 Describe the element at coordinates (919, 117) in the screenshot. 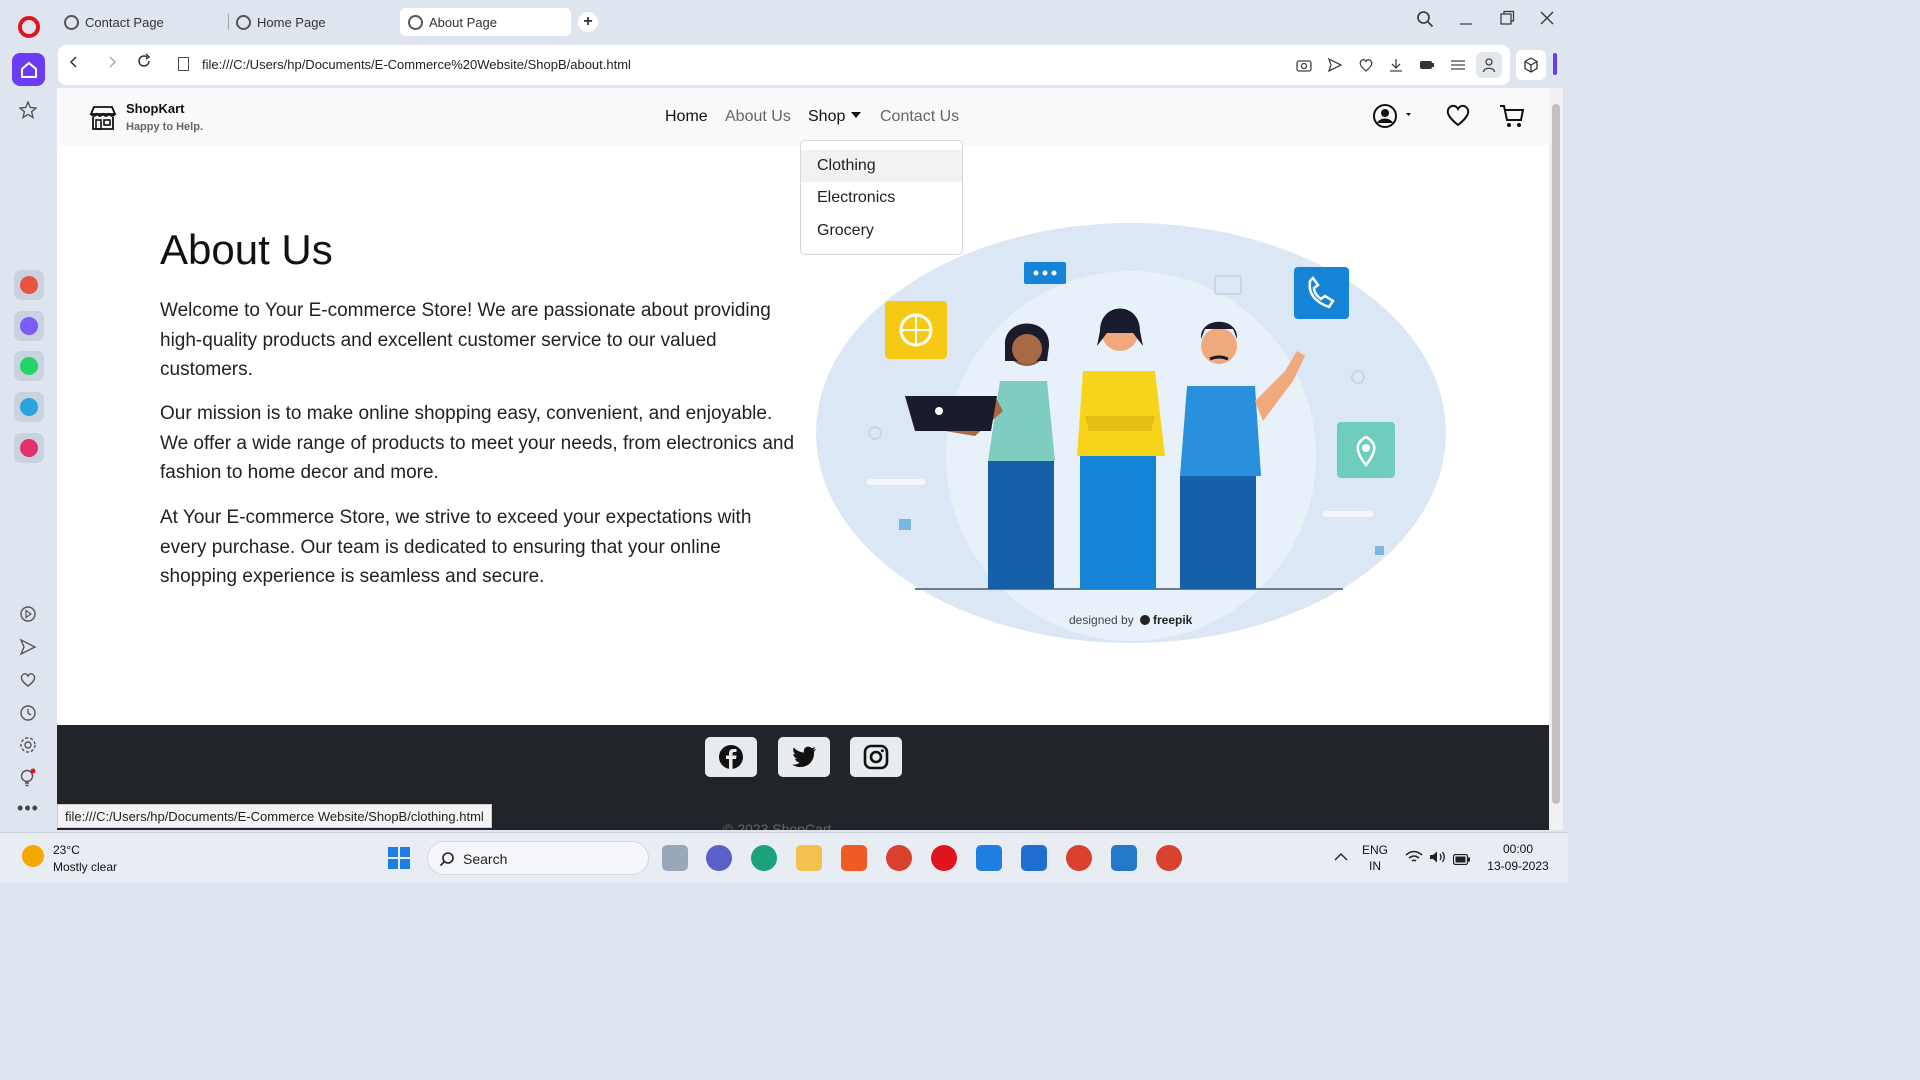

I see `nav-contact-link: Contact Us` at that location.